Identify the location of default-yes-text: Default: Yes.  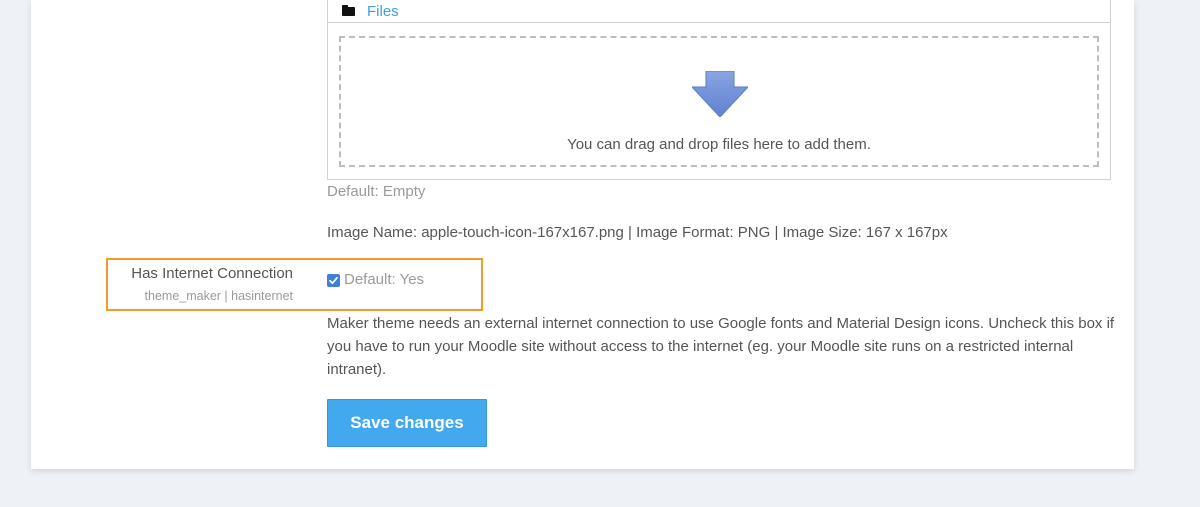
(384, 279).